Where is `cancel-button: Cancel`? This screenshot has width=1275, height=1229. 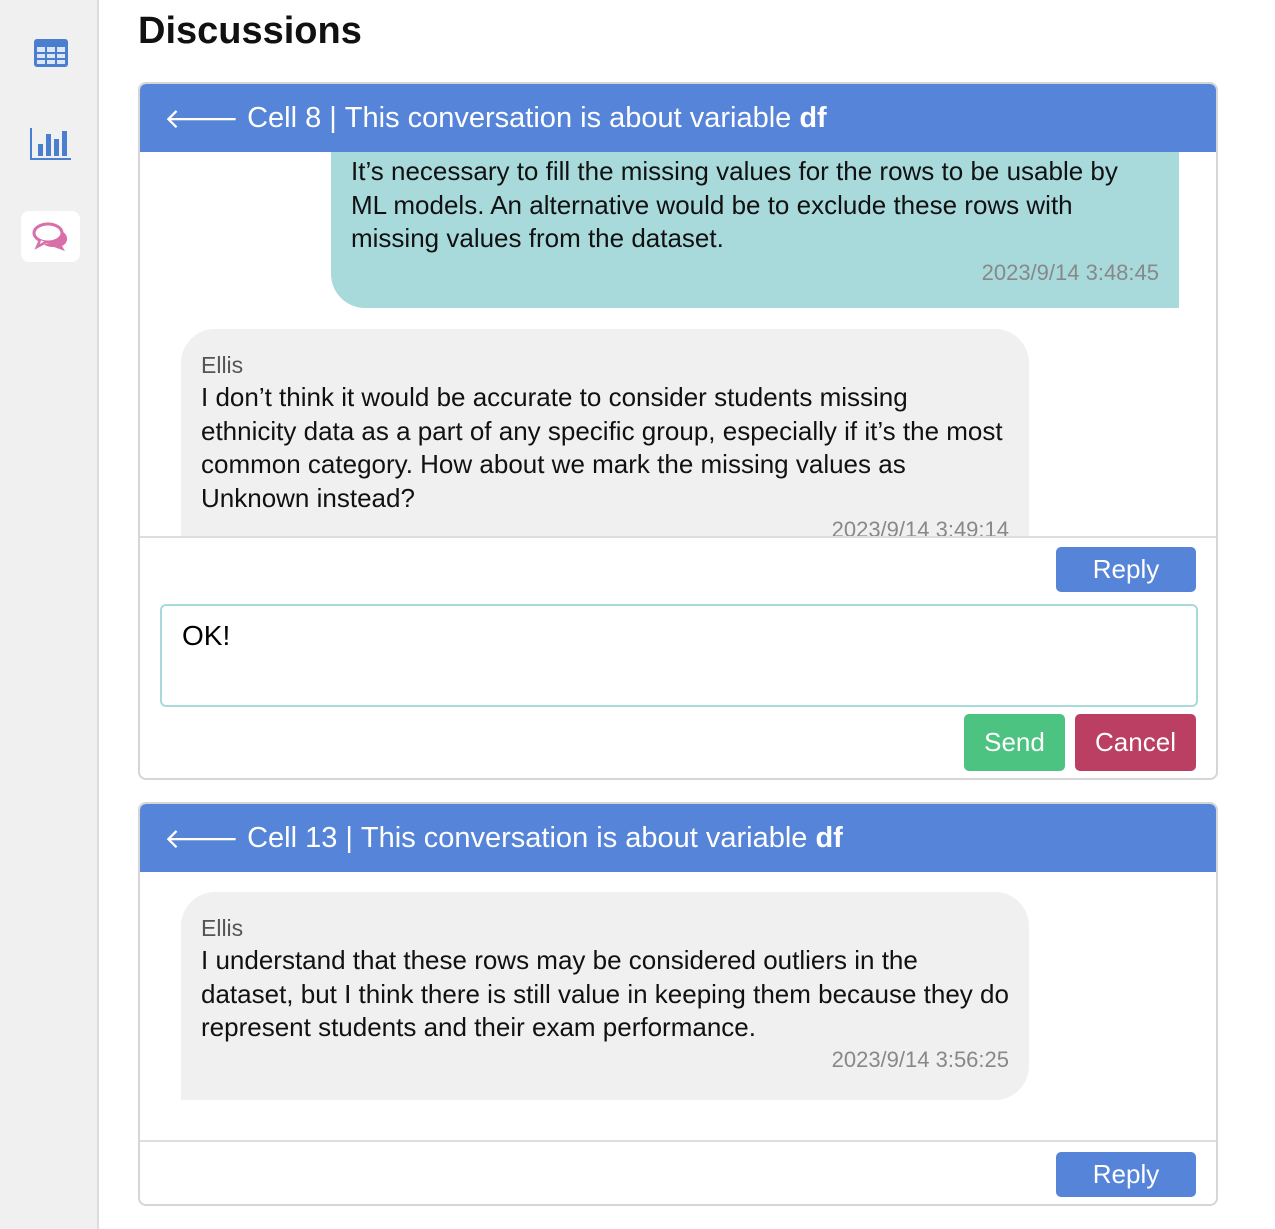
cancel-button: Cancel is located at coordinates (1135, 742).